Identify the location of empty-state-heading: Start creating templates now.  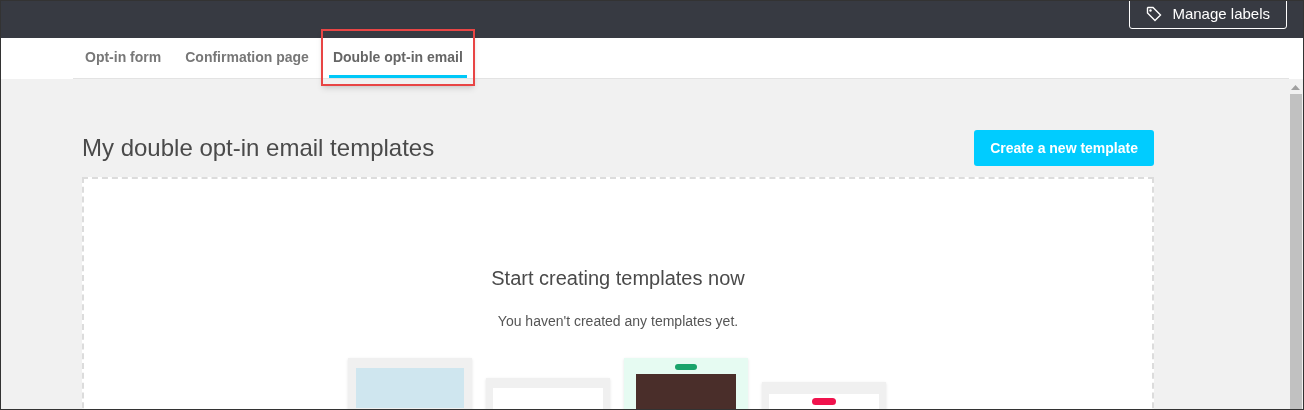
(618, 278).